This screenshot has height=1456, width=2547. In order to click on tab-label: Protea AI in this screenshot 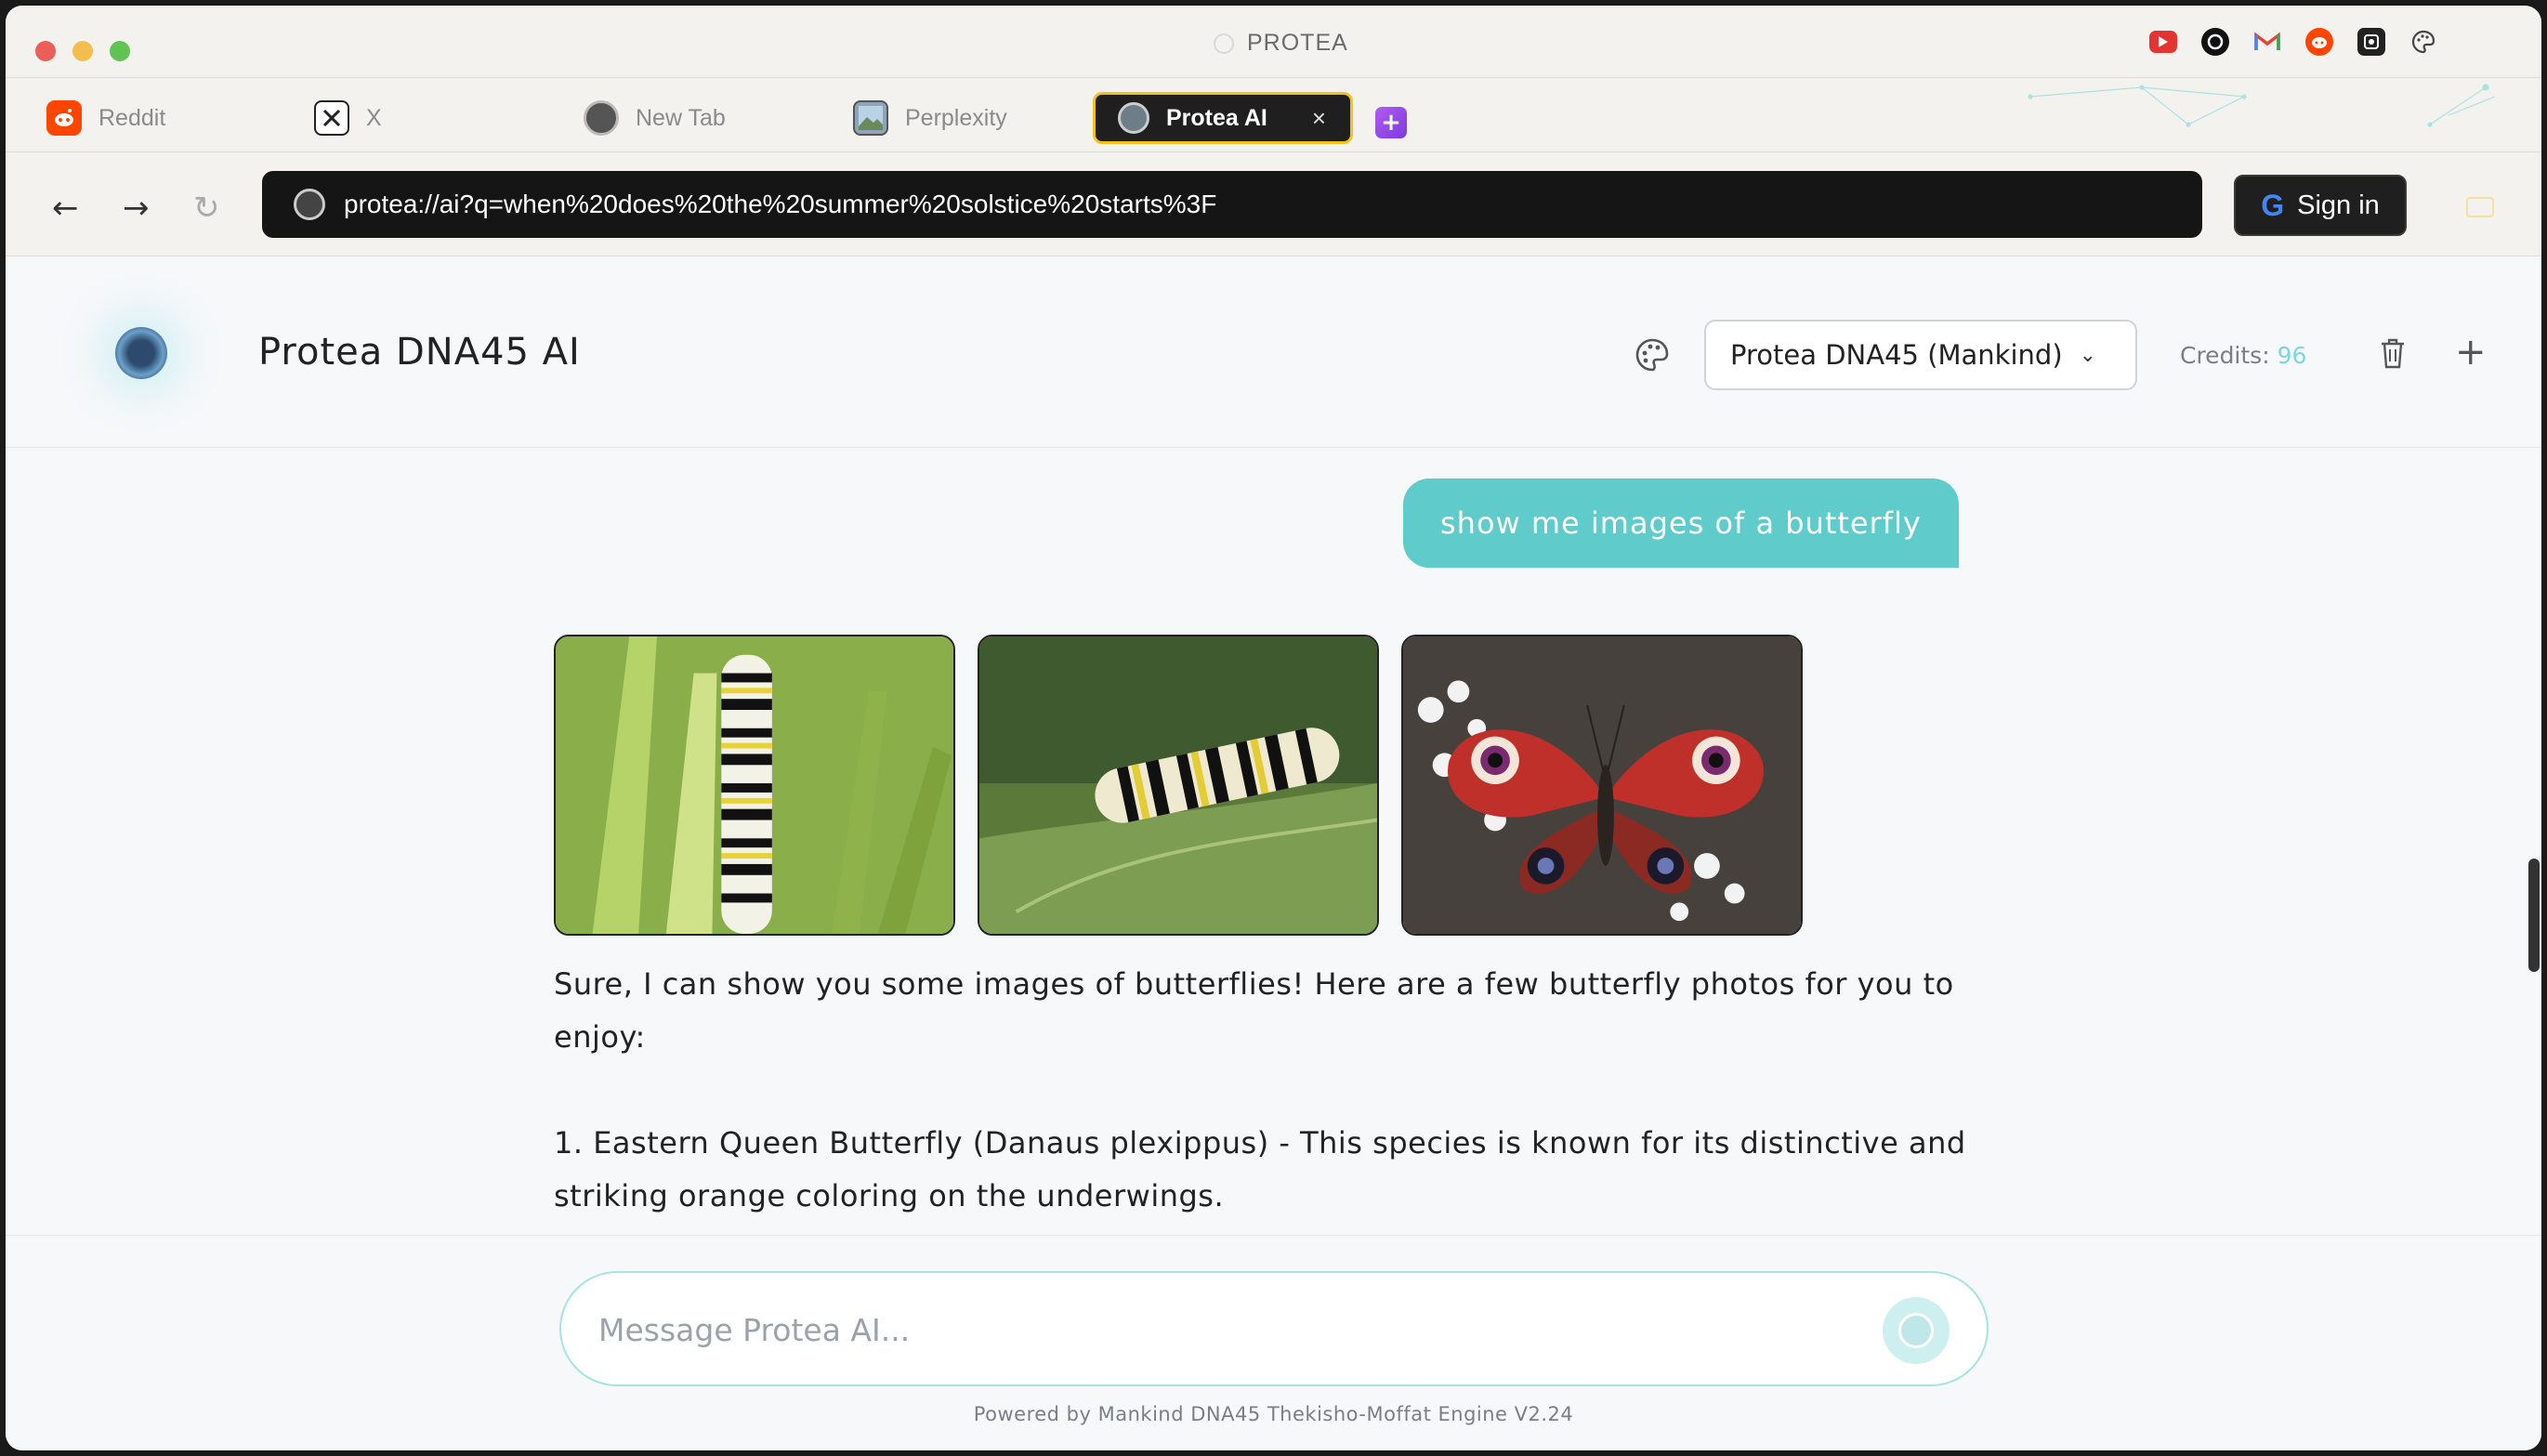, I will do `click(1216, 117)`.